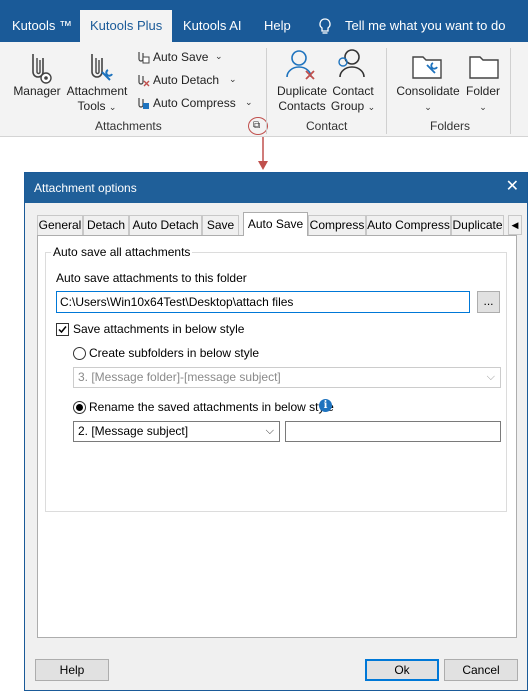  What do you see at coordinates (481, 670) in the screenshot?
I see `cancel-button: Cancel` at bounding box center [481, 670].